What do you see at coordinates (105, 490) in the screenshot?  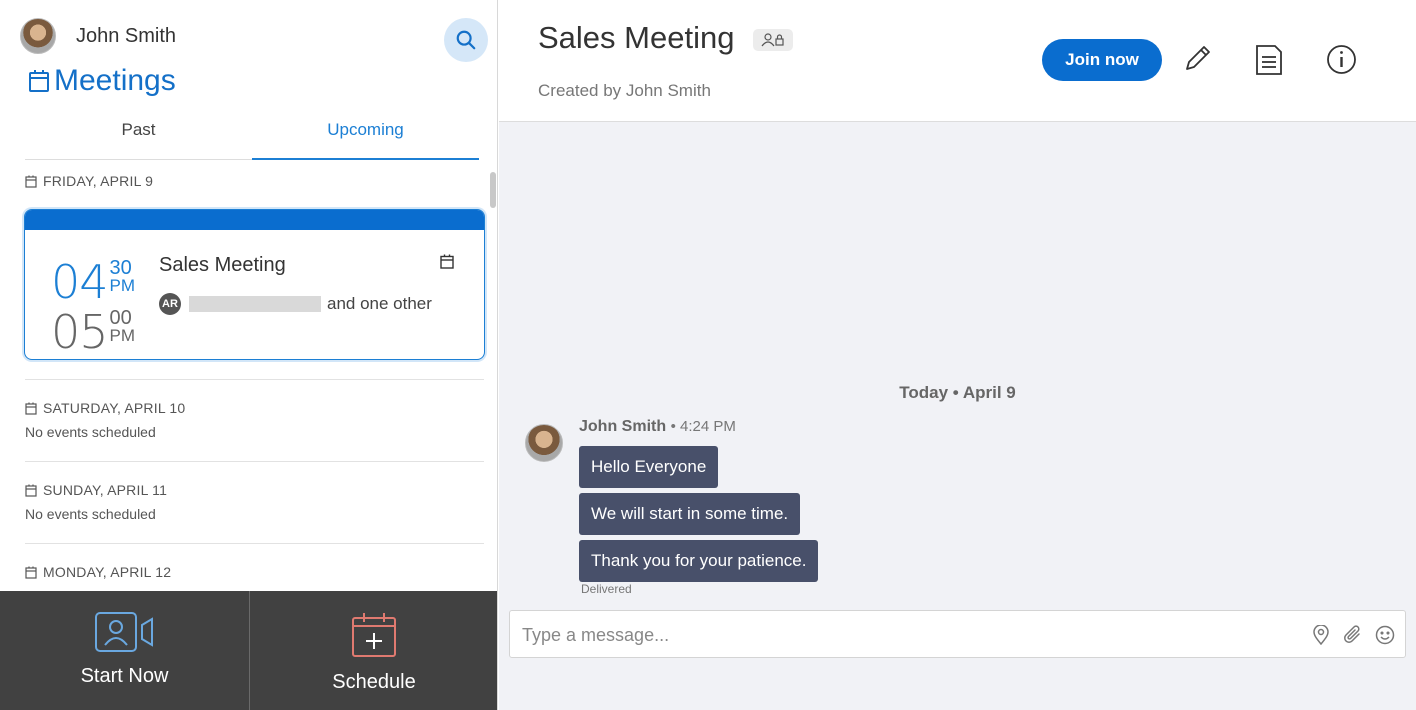 I see `day-label: SUNDAY, APRIL 11` at bounding box center [105, 490].